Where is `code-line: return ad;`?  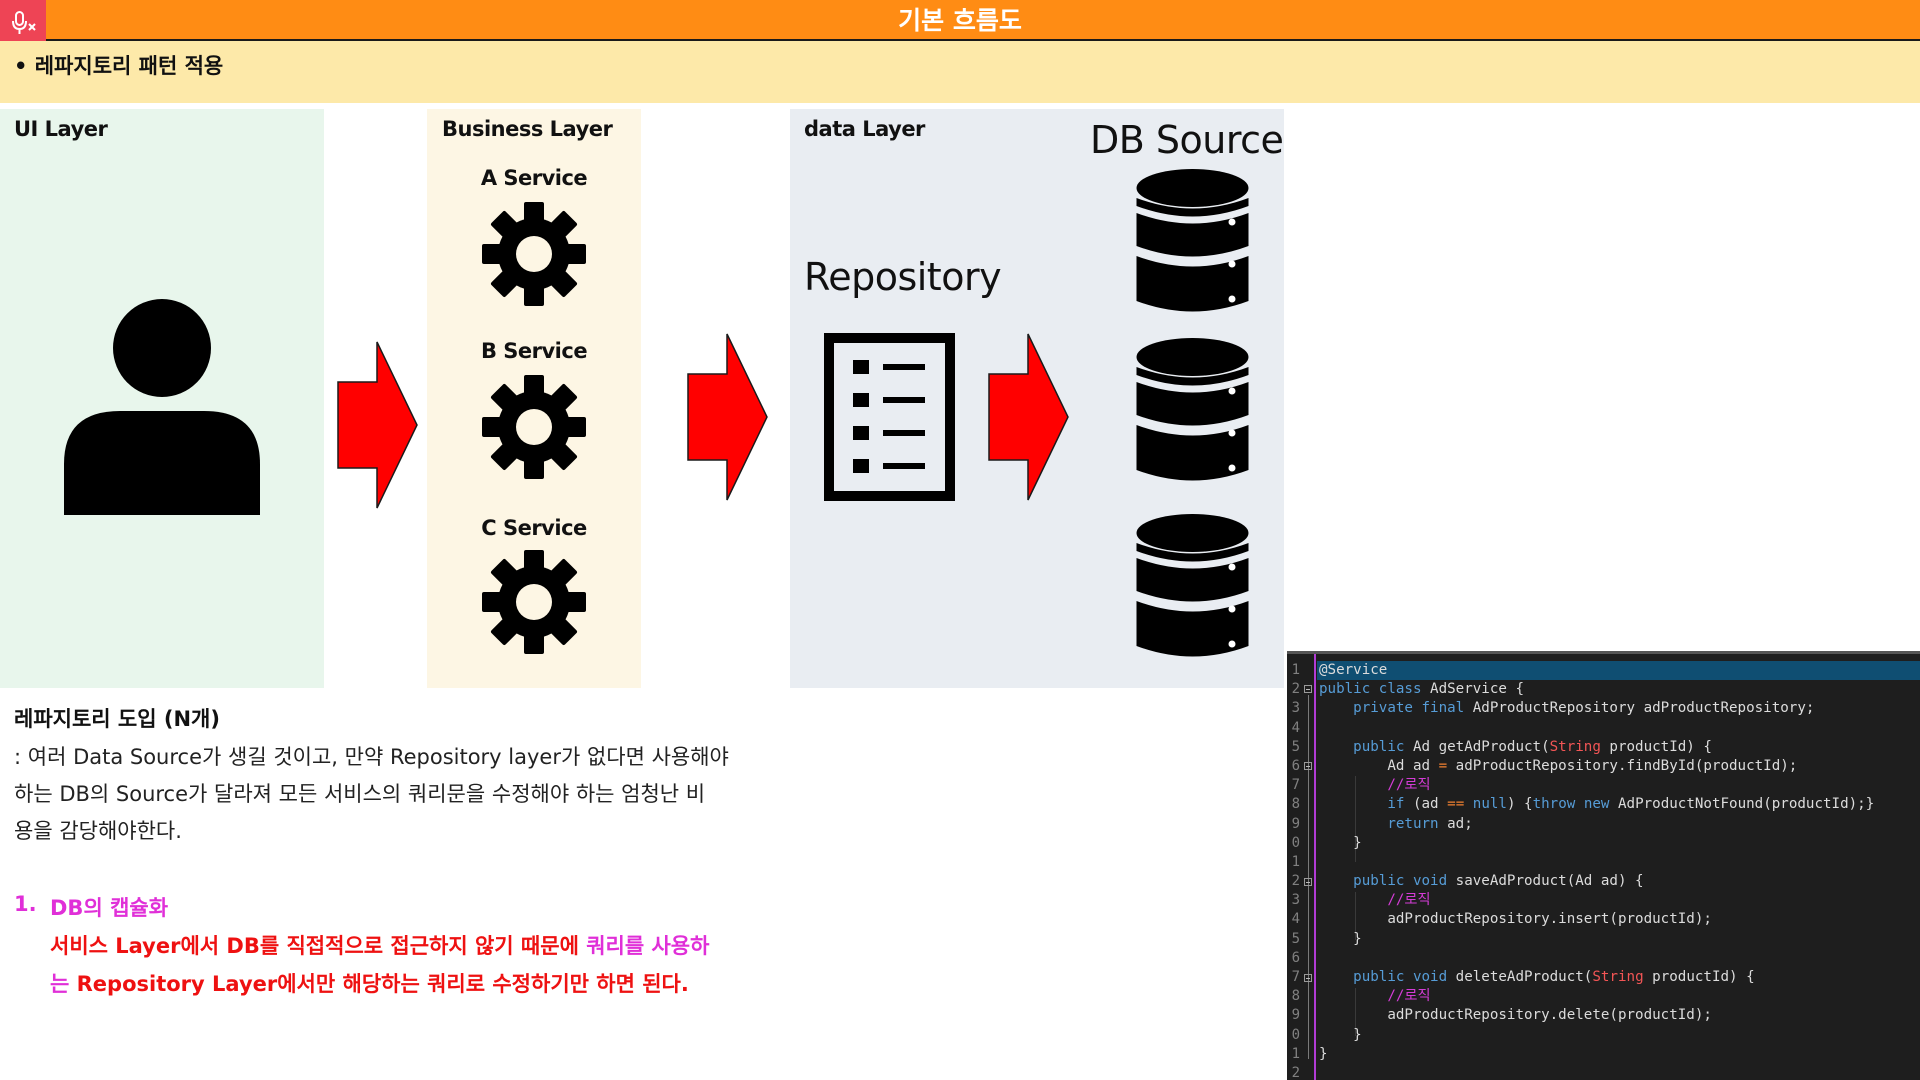
code-line: return ad; is located at coordinates (1618, 824).